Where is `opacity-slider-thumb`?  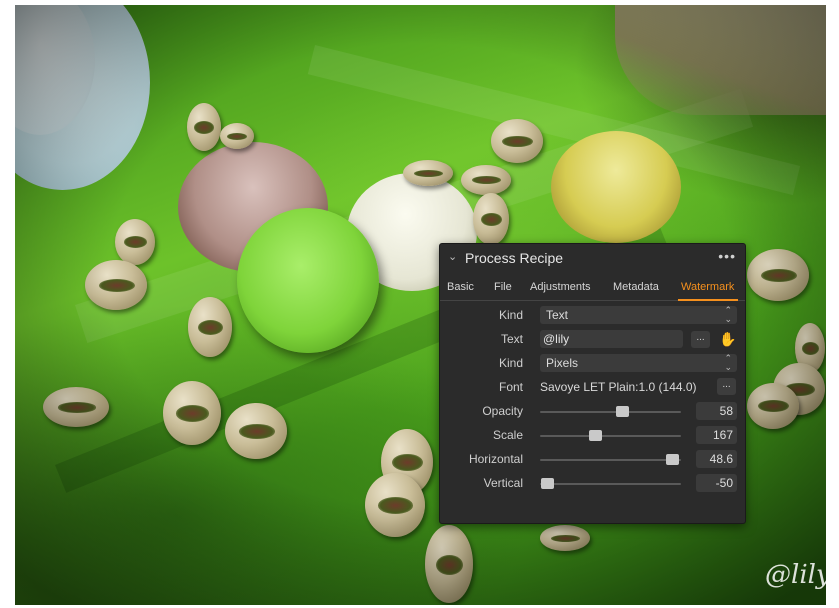 opacity-slider-thumb is located at coordinates (622, 411).